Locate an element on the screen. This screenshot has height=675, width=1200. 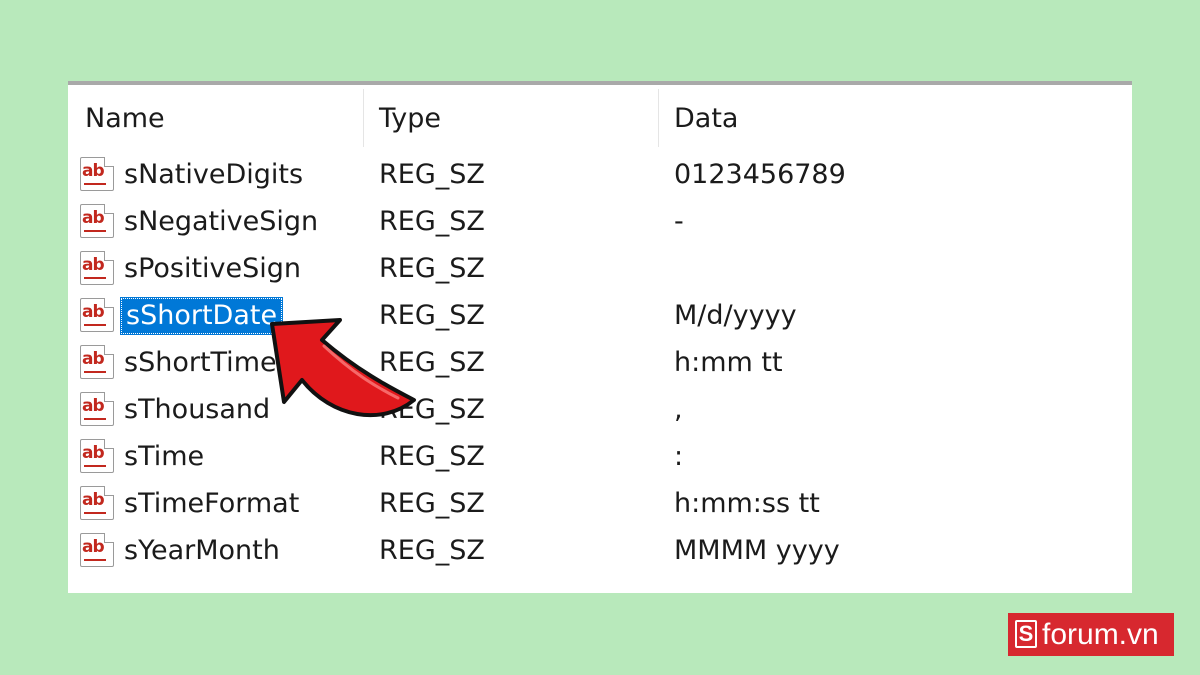
sforum-logo: S forum.vn is located at coordinates (1091, 634).